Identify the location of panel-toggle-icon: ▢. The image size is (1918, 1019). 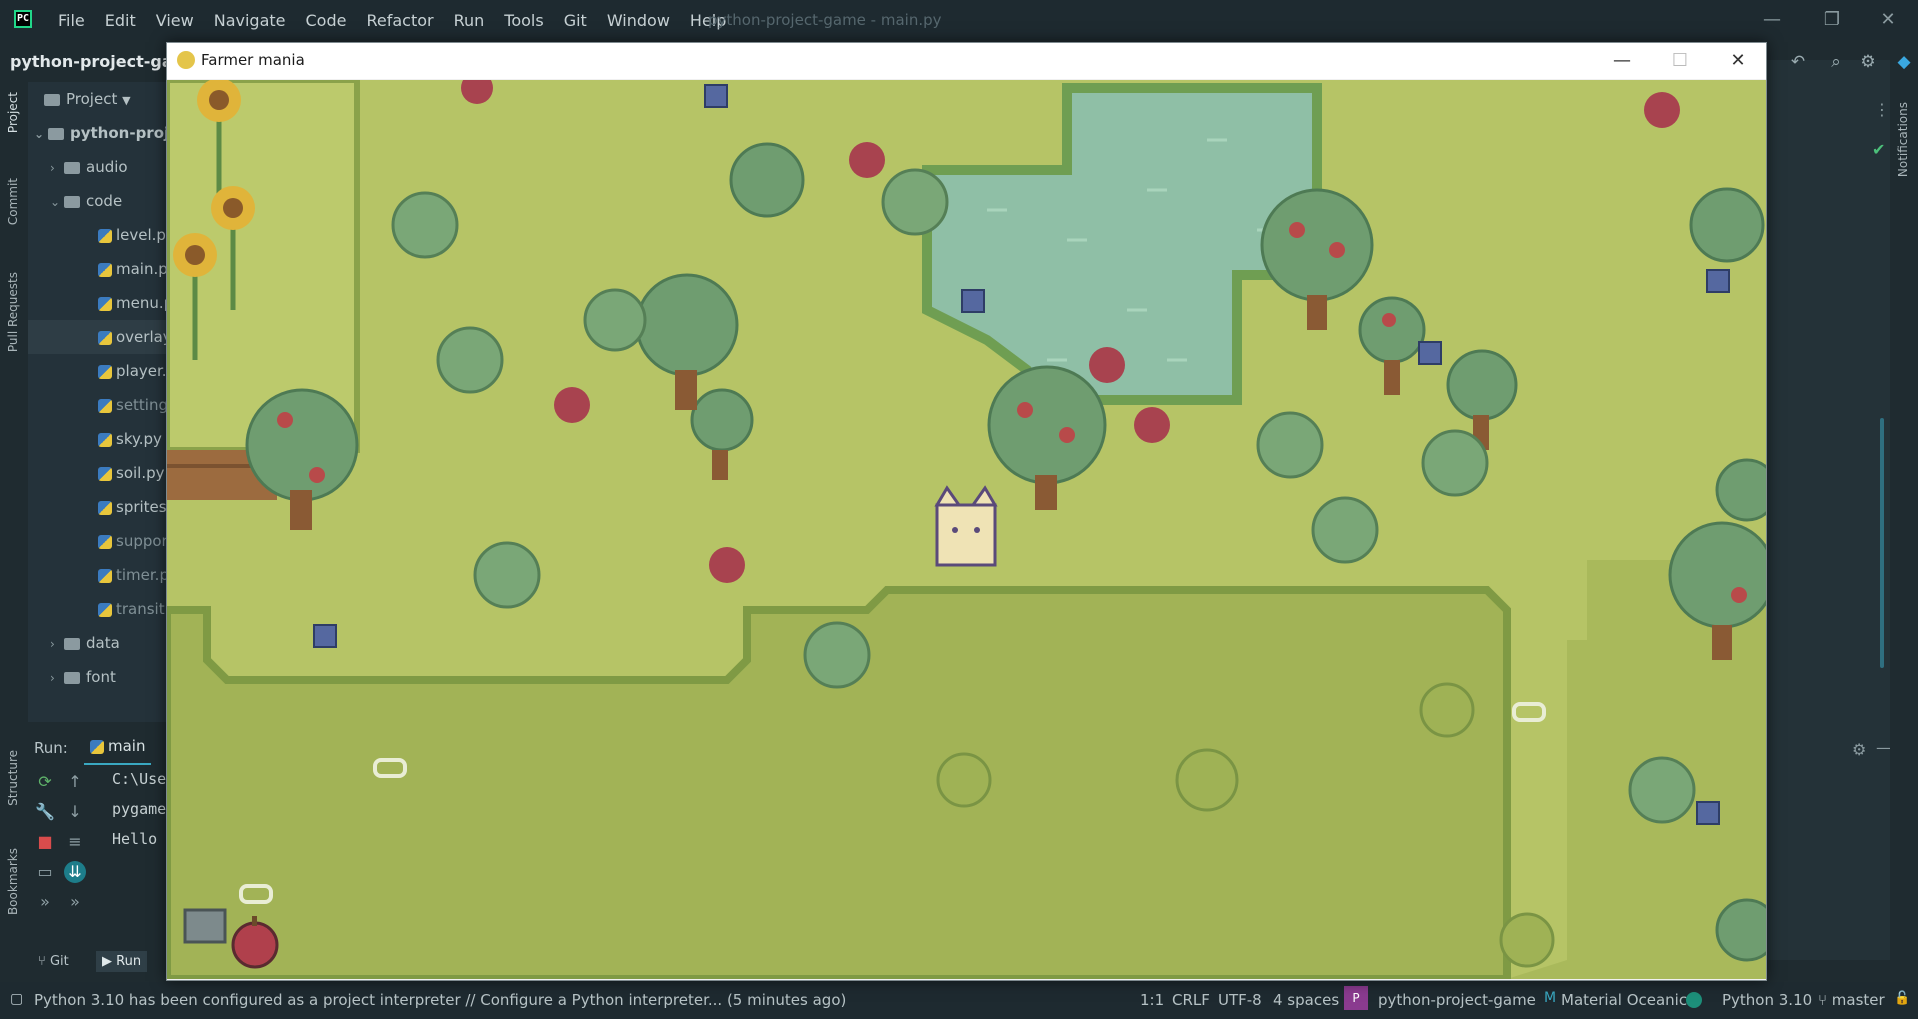
(16, 999).